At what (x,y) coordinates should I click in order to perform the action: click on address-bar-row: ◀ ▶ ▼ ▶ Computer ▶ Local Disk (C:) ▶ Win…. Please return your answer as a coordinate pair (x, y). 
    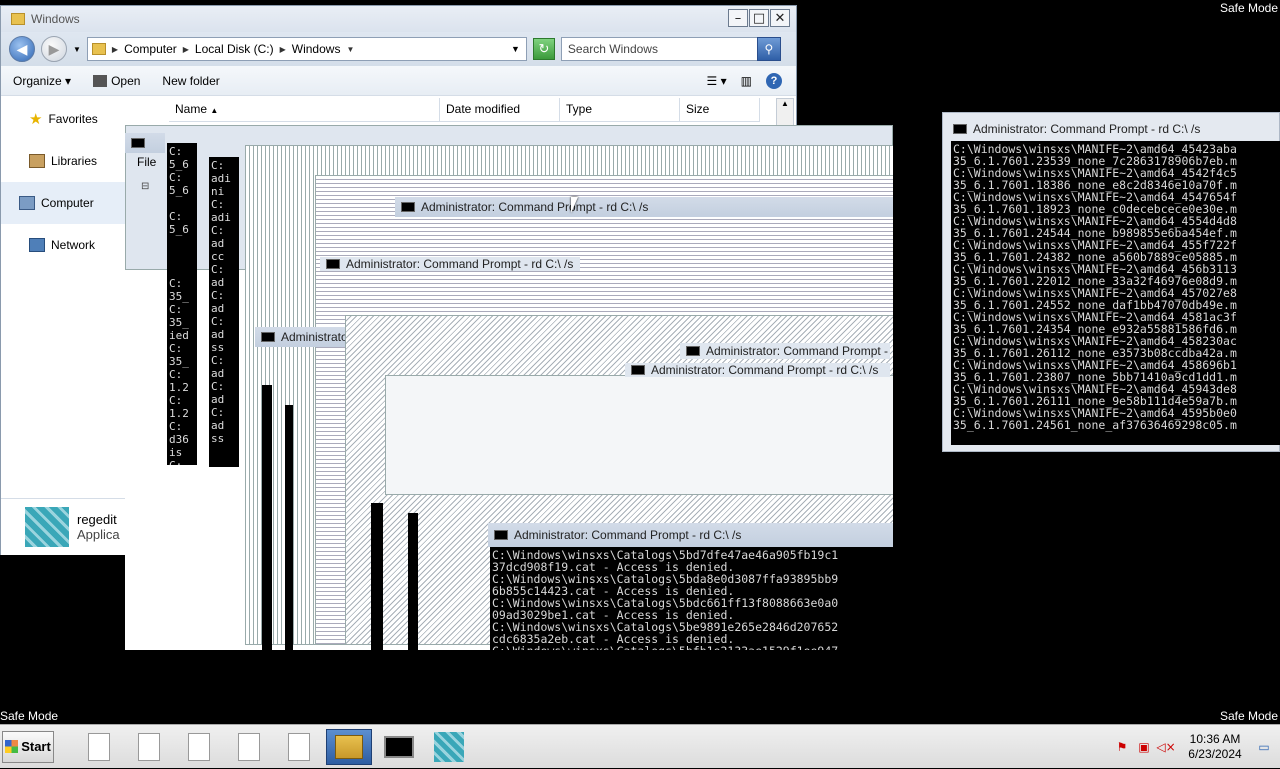
    Looking at the image, I should click on (398, 49).